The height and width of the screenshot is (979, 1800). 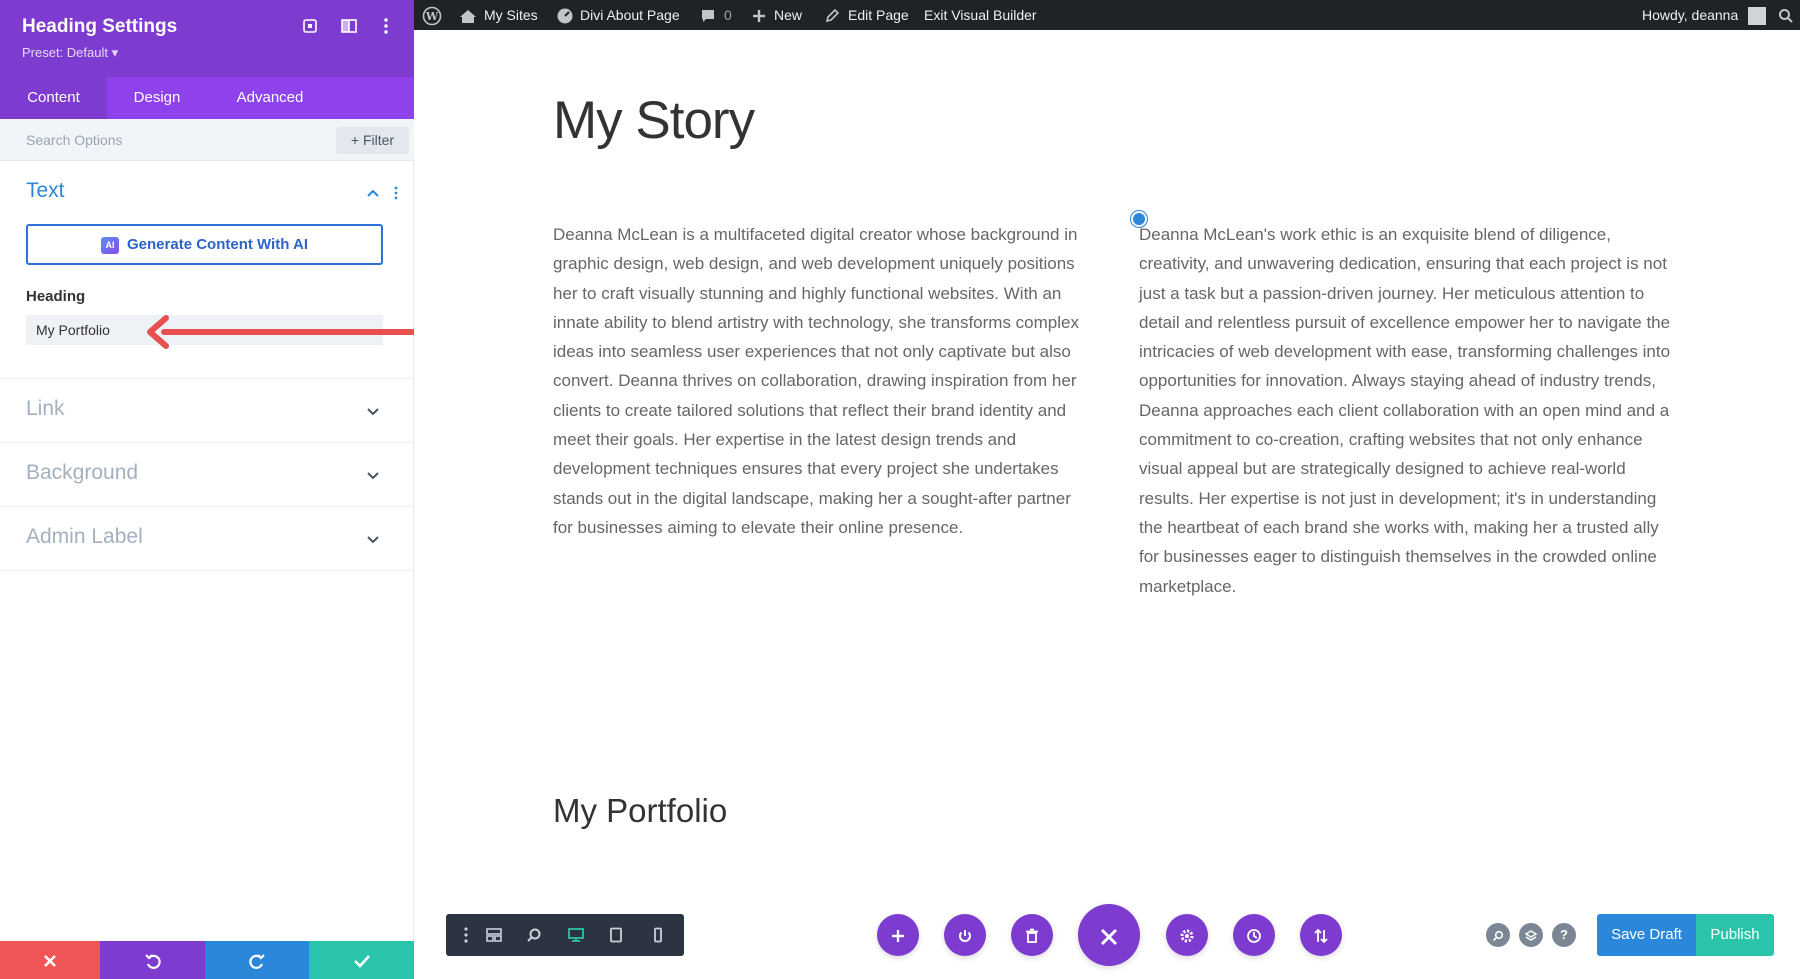 I want to click on cancel-button, so click(x=50, y=960).